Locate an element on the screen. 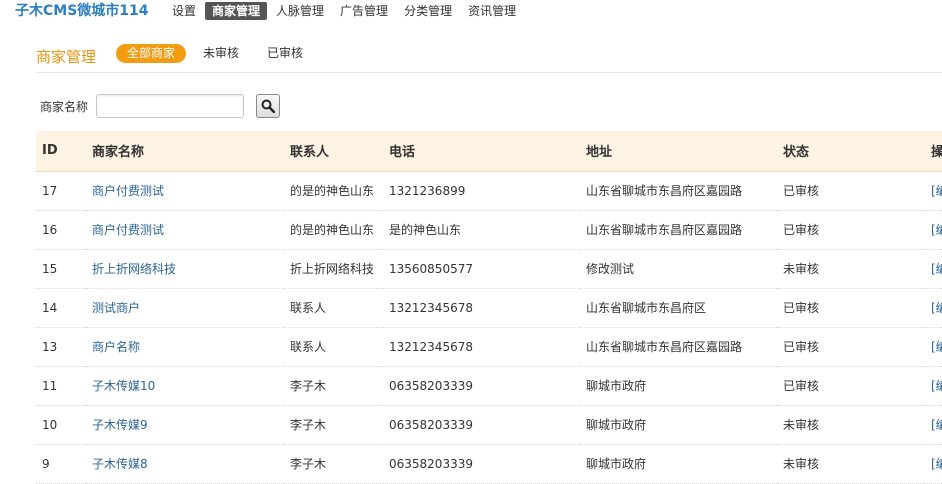 This screenshot has width=942, height=484. search-label: 商家名称 is located at coordinates (64, 106).